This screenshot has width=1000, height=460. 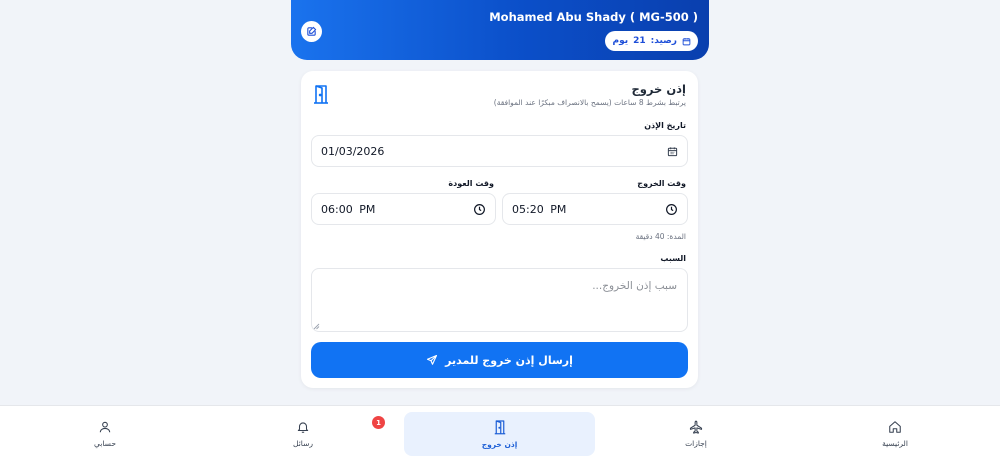 I want to click on user-icon, so click(x=105, y=427).